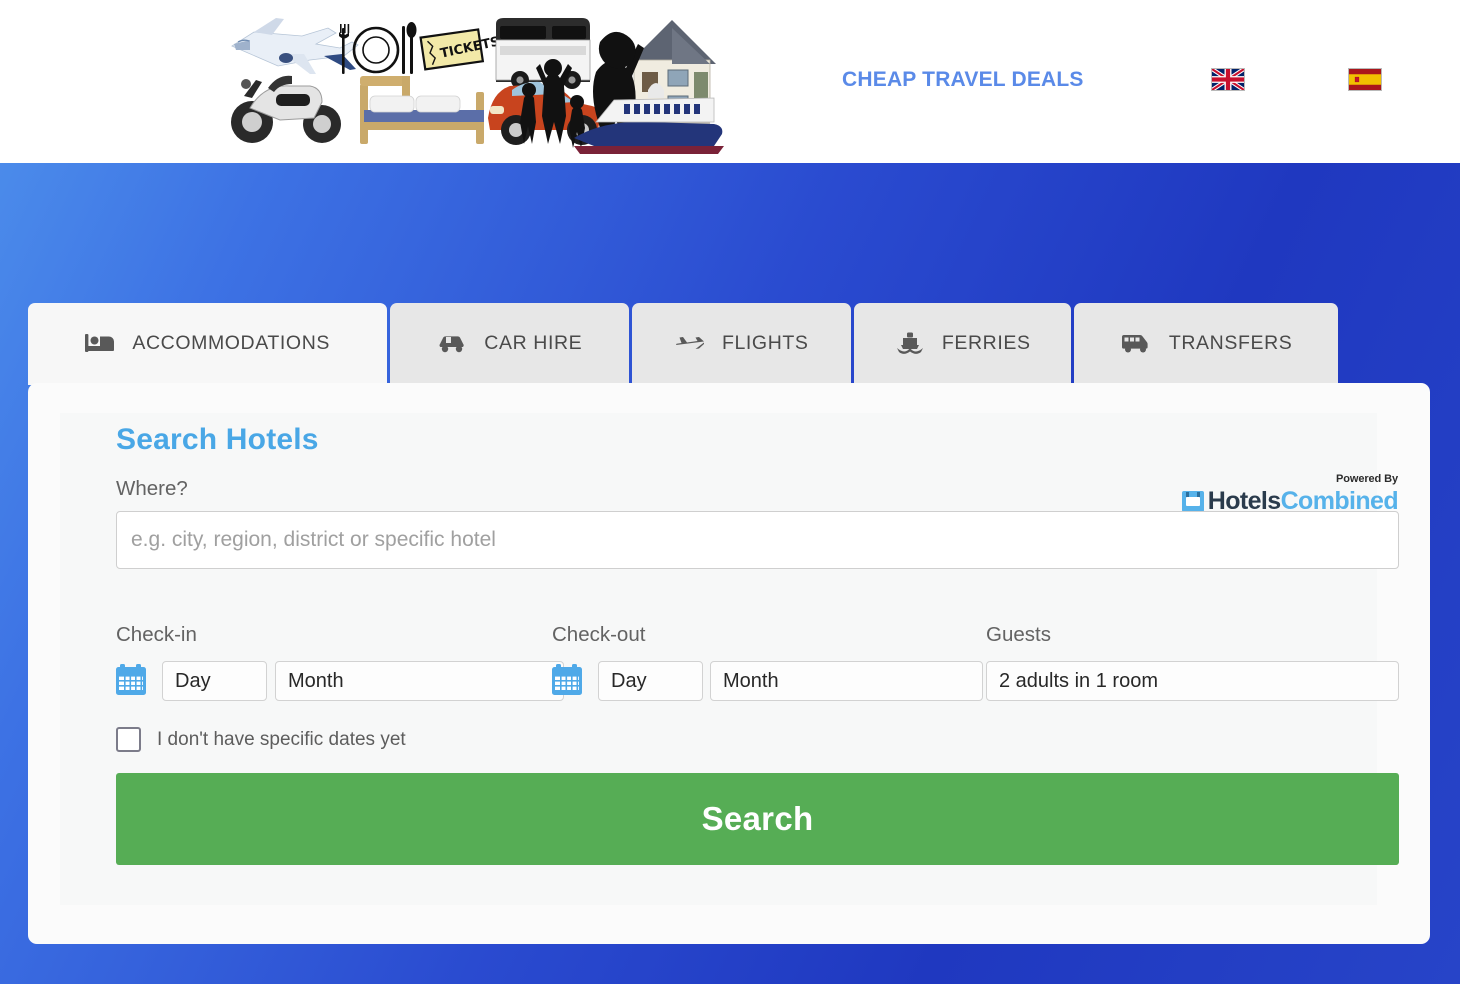  What do you see at coordinates (986, 342) in the screenshot?
I see `tab-label: FERRIES` at bounding box center [986, 342].